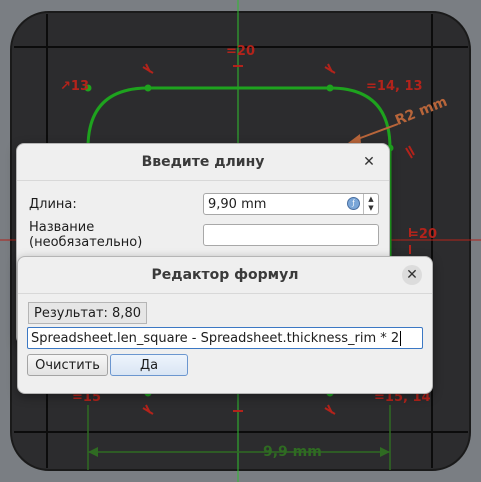 This screenshot has height=482, width=481. I want to click on formula-dialog-close-button: ✕, so click(412, 275).